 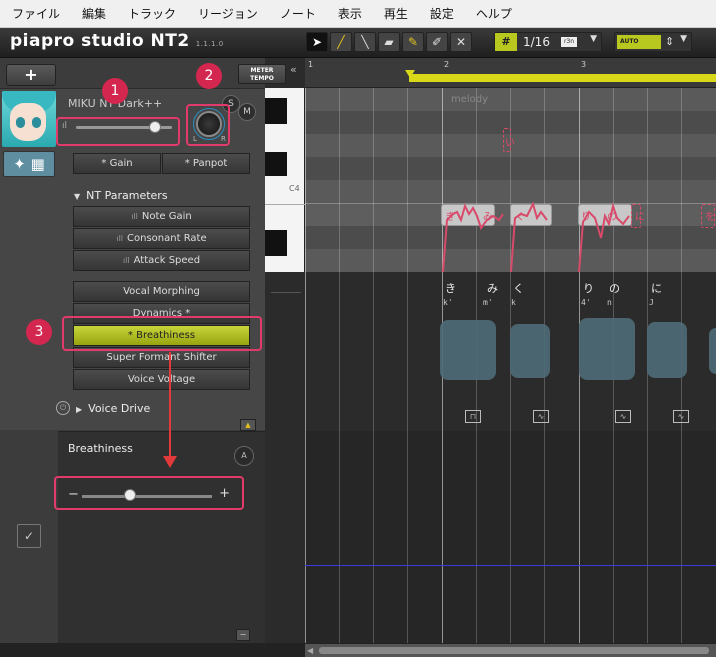 What do you see at coordinates (36, 13) in the screenshot?
I see `menu-file: ファイル` at bounding box center [36, 13].